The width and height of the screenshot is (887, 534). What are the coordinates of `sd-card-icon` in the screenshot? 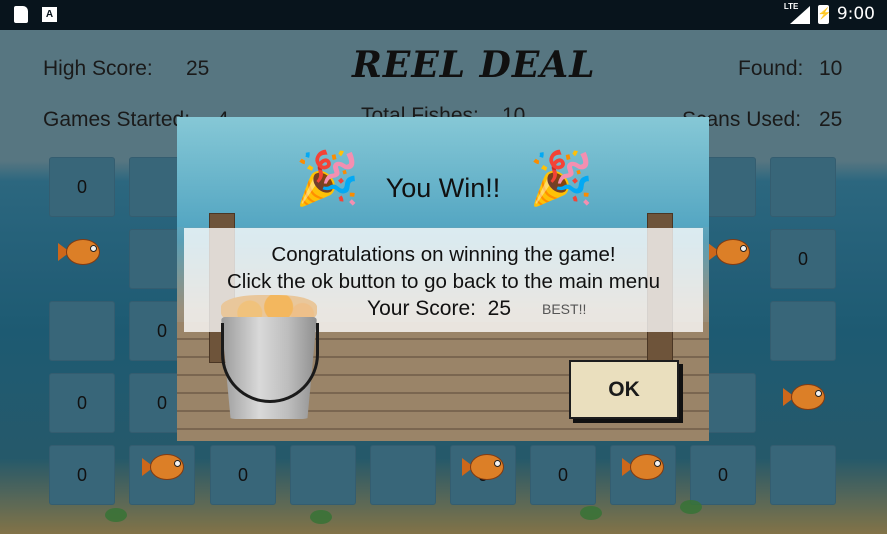 It's located at (21, 14).